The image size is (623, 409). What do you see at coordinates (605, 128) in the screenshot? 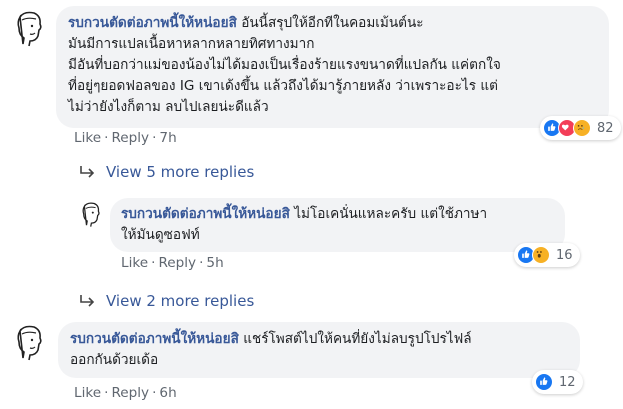
I see `reaction-count: 82` at bounding box center [605, 128].